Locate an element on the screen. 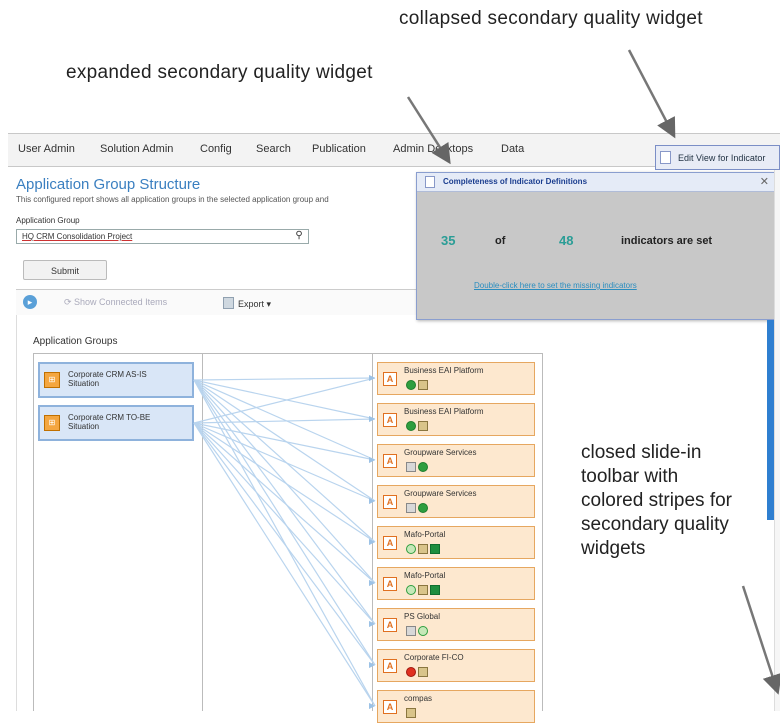  total-count: 48 is located at coordinates (566, 240).